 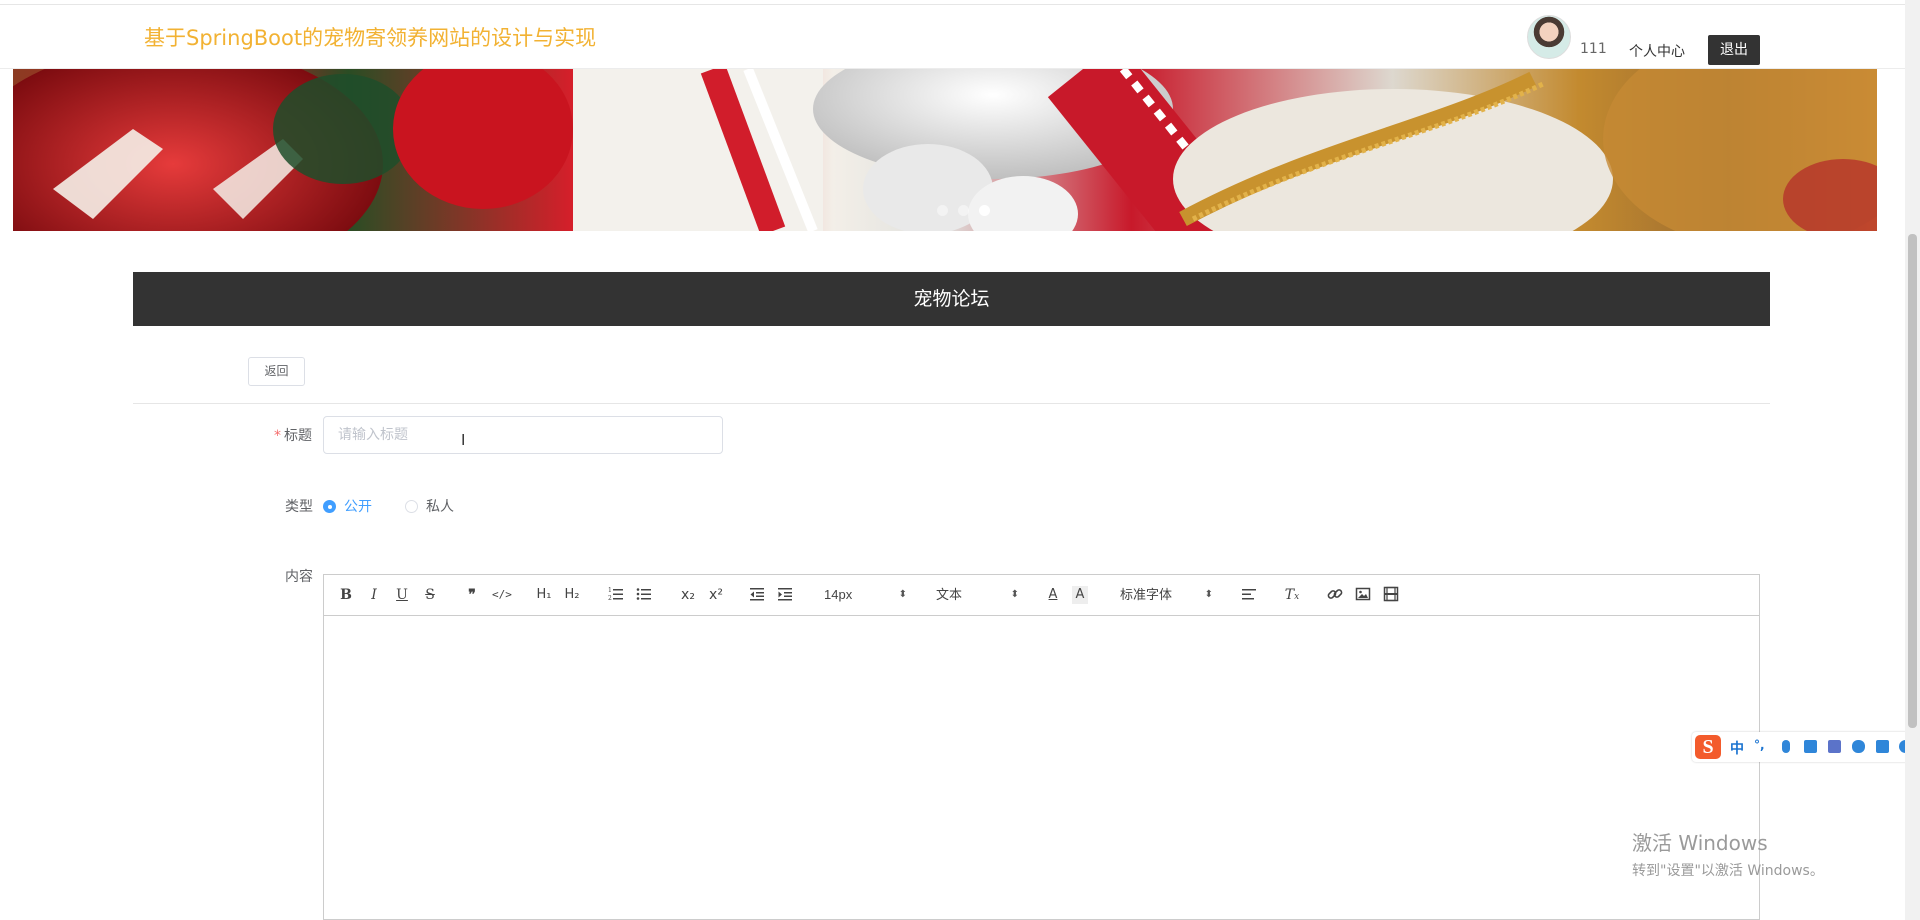 I want to click on radio-public: 公开, so click(x=347, y=506).